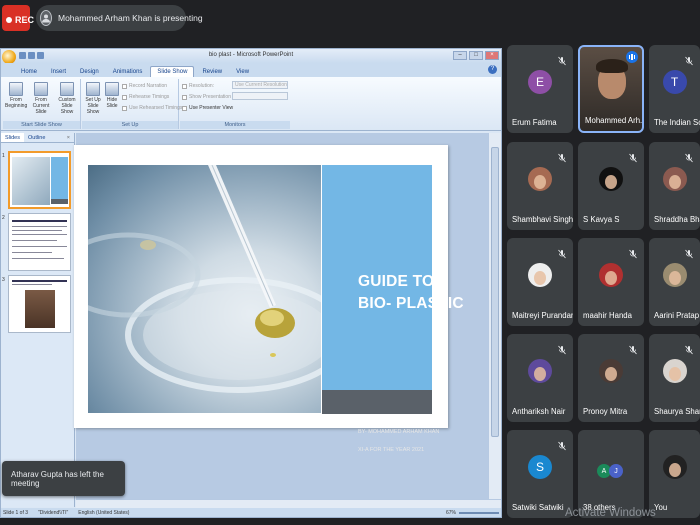 This screenshot has height=525, width=700. What do you see at coordinates (198, 86) in the screenshot?
I see `resolution-label: Resolution:` at bounding box center [198, 86].